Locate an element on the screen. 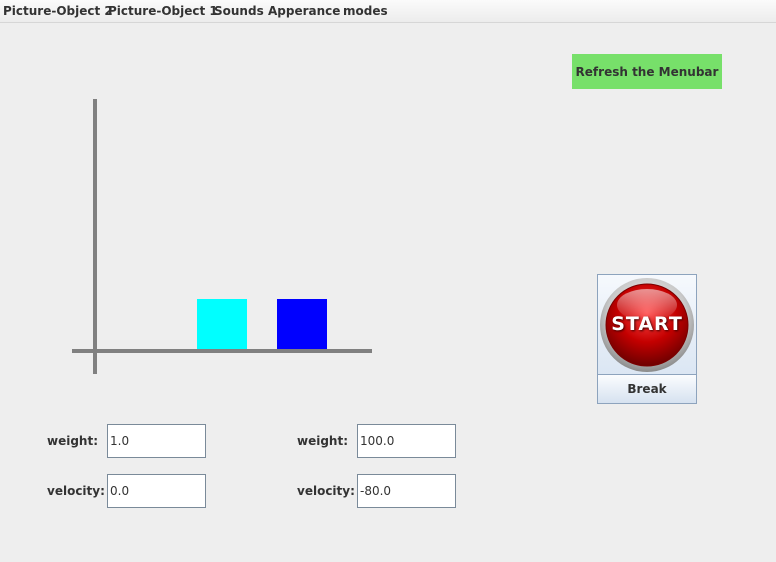 The width and height of the screenshot is (776, 562). velocity-label-right: velocity: is located at coordinates (326, 491).